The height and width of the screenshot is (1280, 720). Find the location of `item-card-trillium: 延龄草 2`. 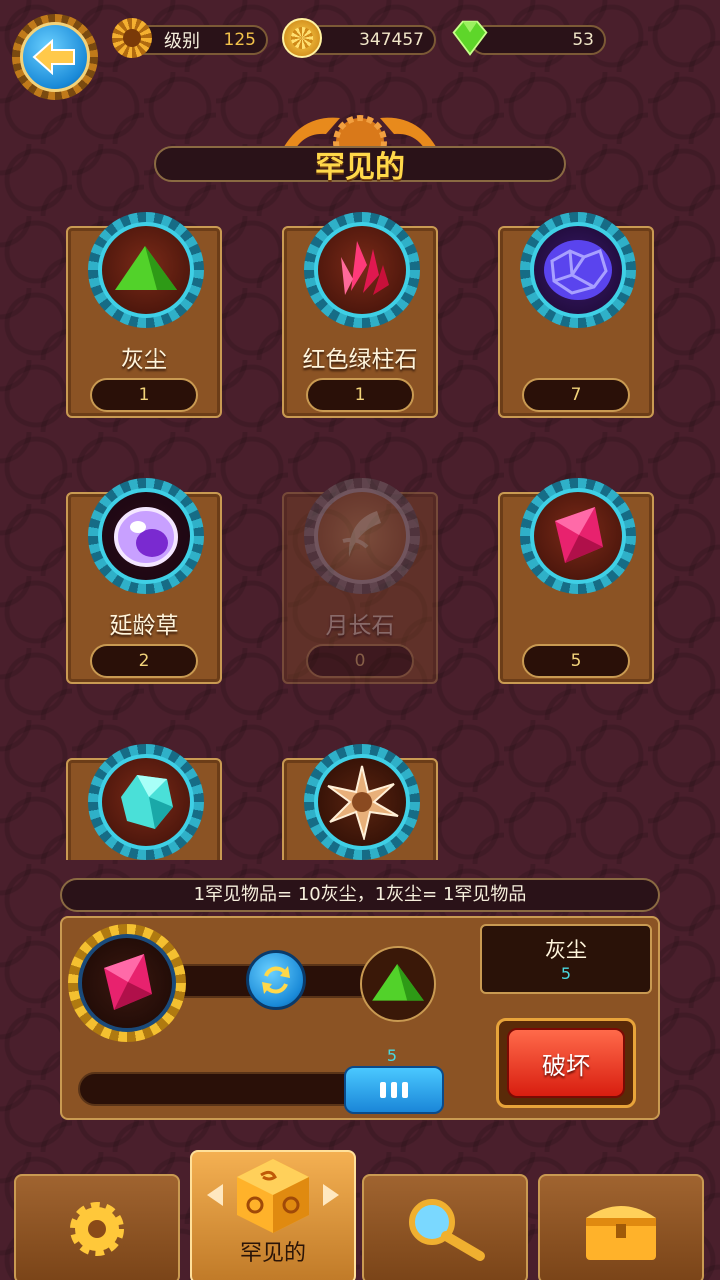

item-card-trillium: 延龄草 2 is located at coordinates (144, 581).